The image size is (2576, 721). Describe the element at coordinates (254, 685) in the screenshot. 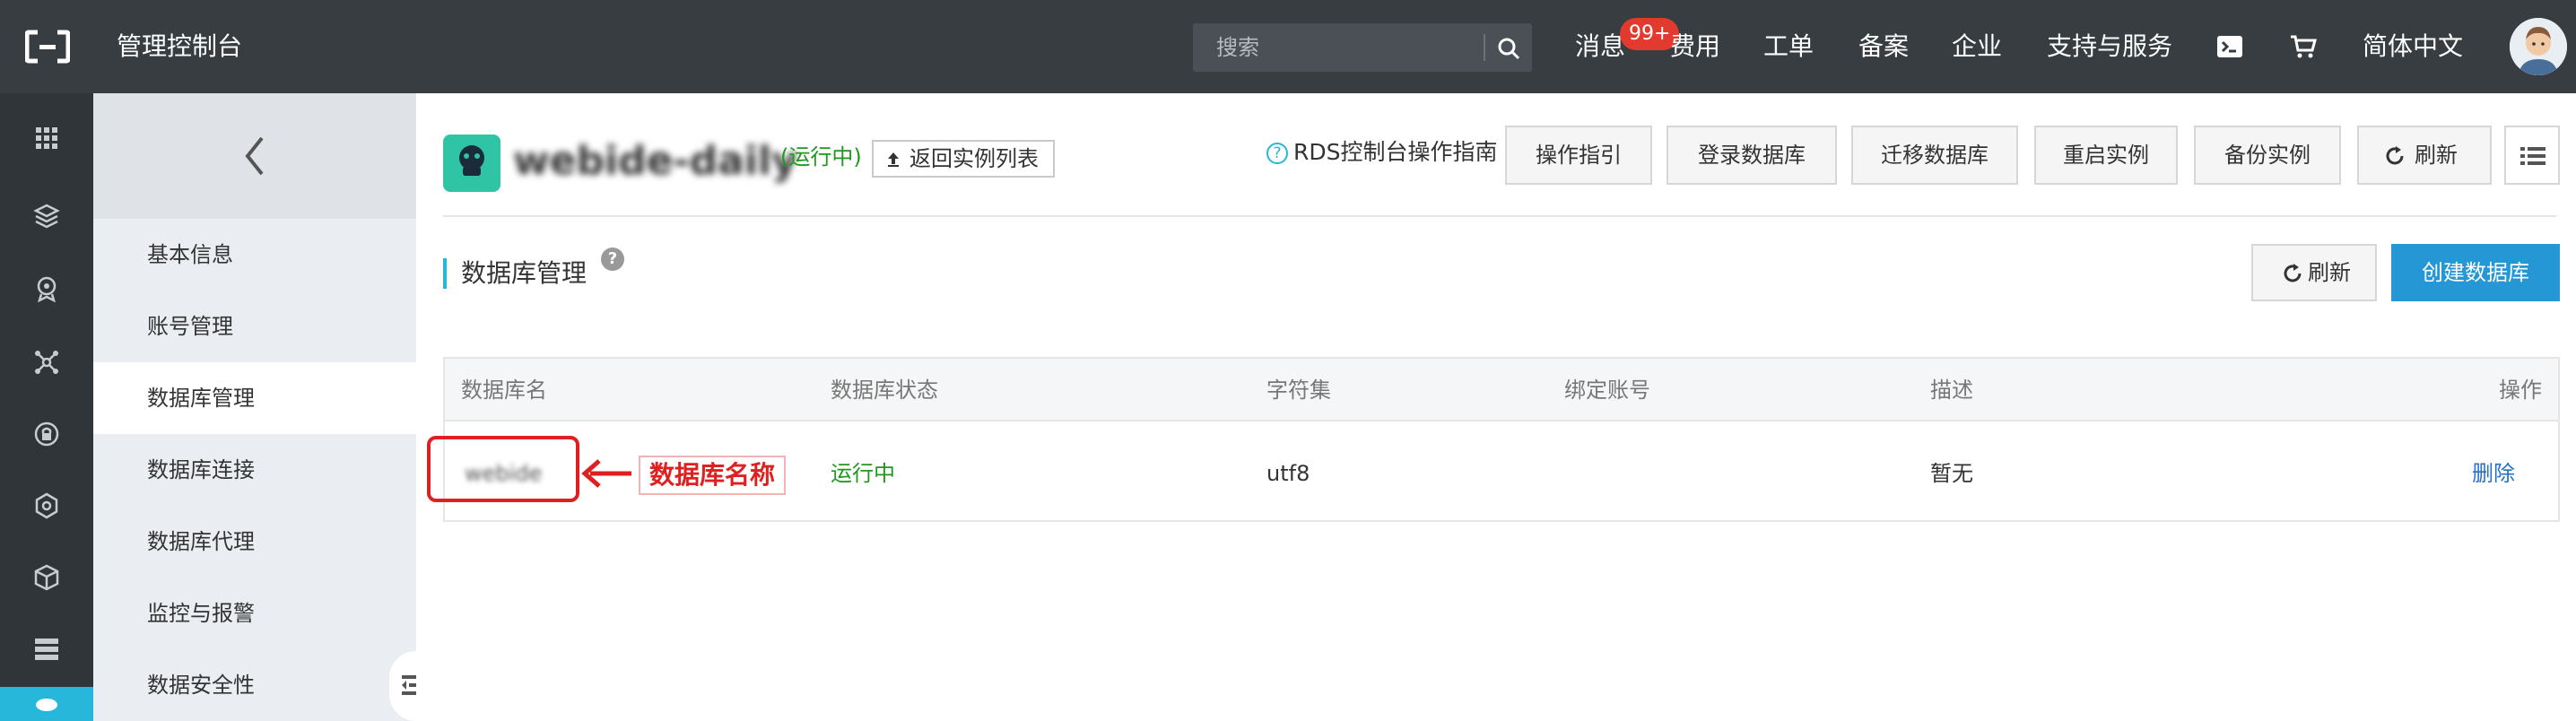

I see `sidebar-item-security: 数据安全性` at that location.